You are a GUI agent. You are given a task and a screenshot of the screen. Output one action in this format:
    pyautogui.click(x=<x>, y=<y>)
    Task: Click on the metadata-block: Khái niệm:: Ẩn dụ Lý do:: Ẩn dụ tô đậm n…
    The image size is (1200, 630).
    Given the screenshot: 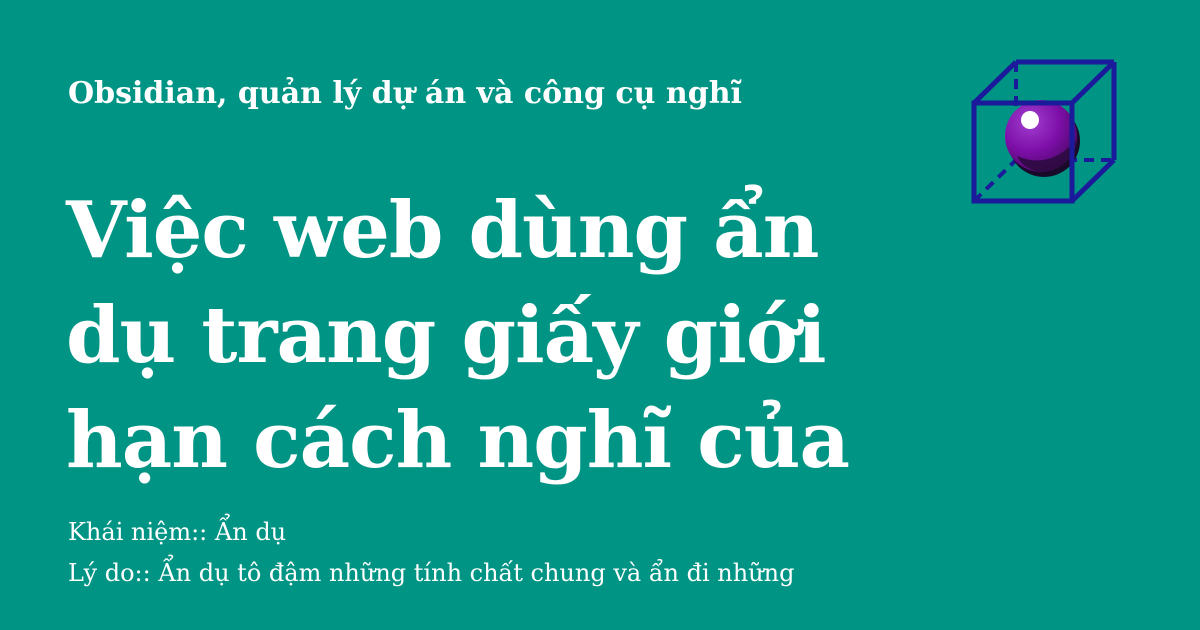 What is the action you would take?
    pyautogui.click(x=518, y=553)
    